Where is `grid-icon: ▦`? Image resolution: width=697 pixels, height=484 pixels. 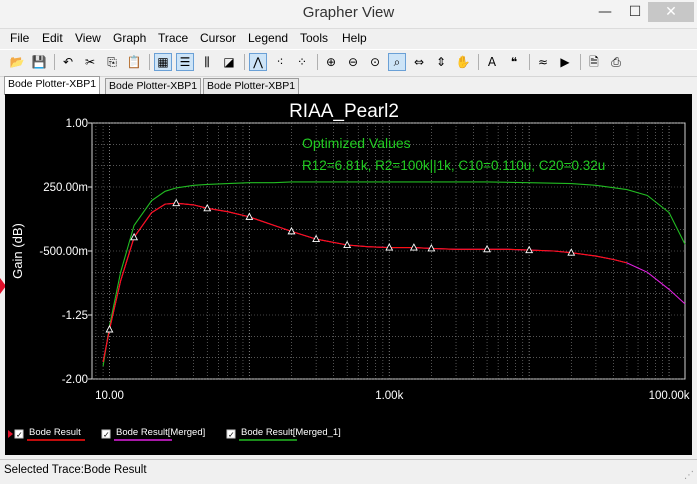 grid-icon: ▦ is located at coordinates (163, 62).